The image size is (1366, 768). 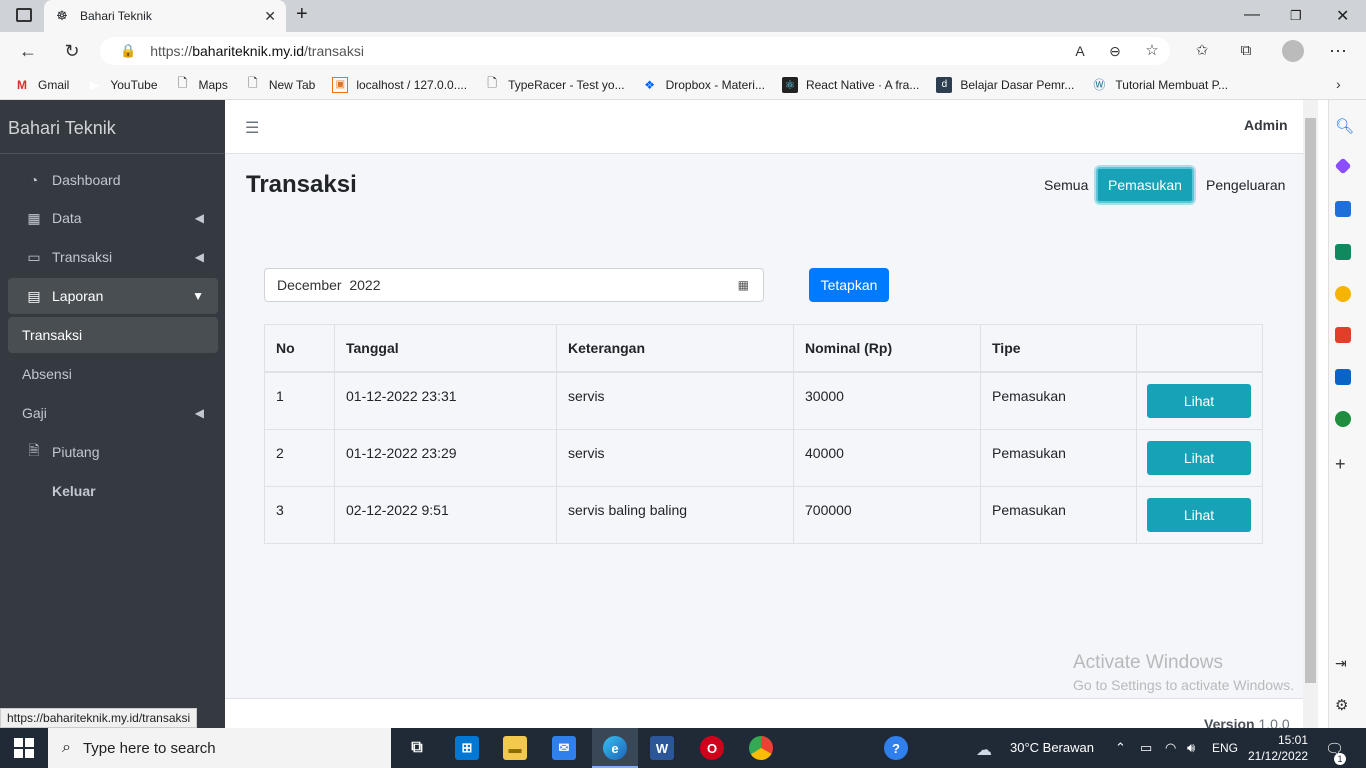 I want to click on brand-divider, so click(x=112, y=153).